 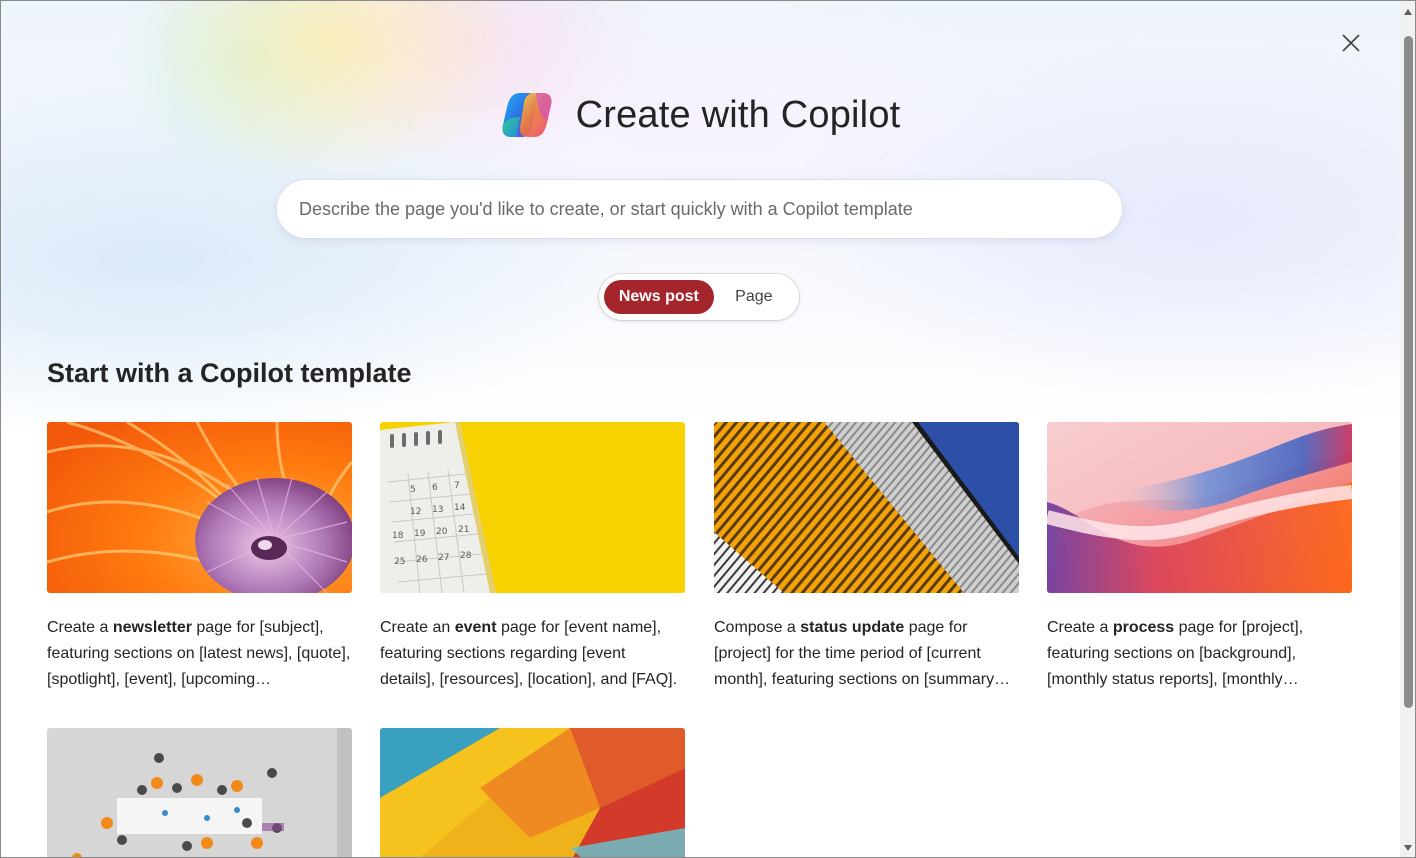 I want to click on colorful-geometric-image, so click(x=532, y=792).